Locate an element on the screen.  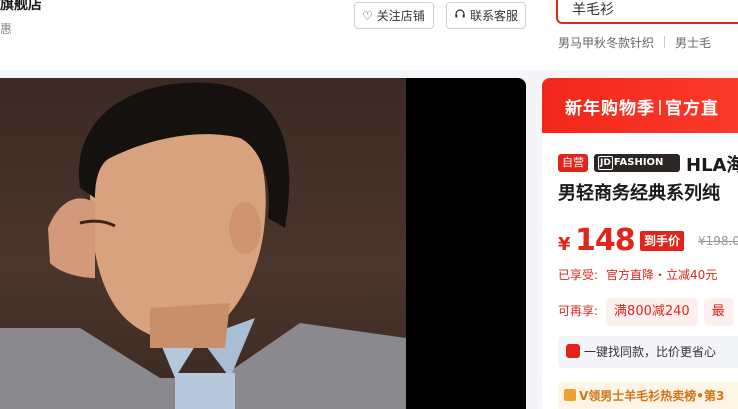
more-discount-row: 可再享: 满800减240 最 is located at coordinates (648, 312).